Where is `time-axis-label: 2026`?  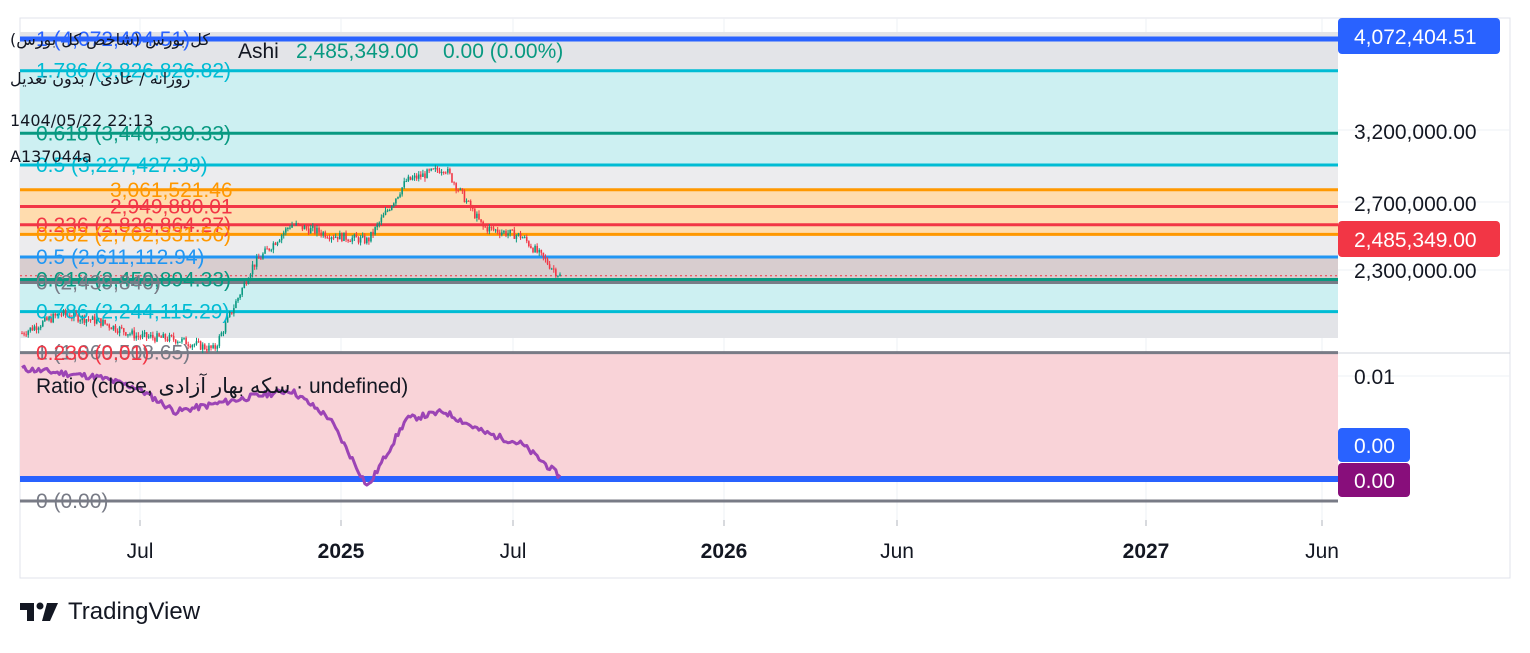 time-axis-label: 2026 is located at coordinates (724, 551).